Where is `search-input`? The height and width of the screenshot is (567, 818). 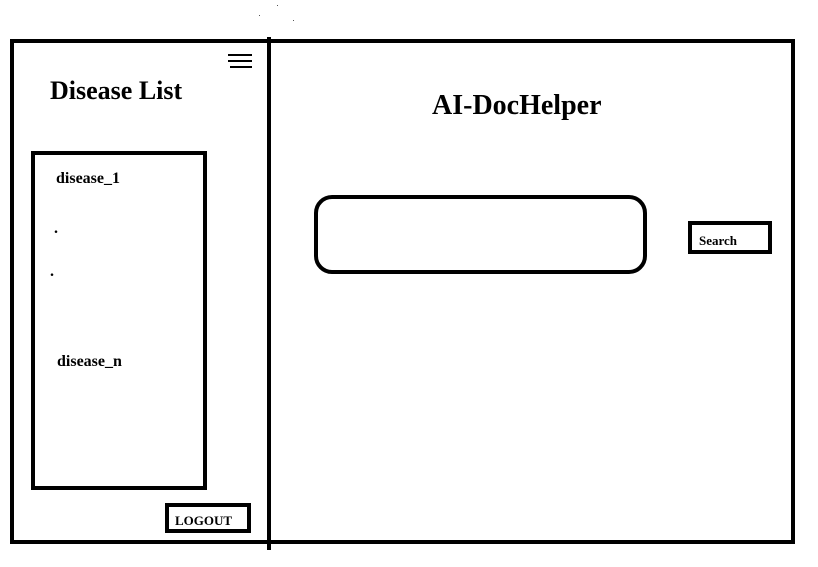 search-input is located at coordinates (480, 234).